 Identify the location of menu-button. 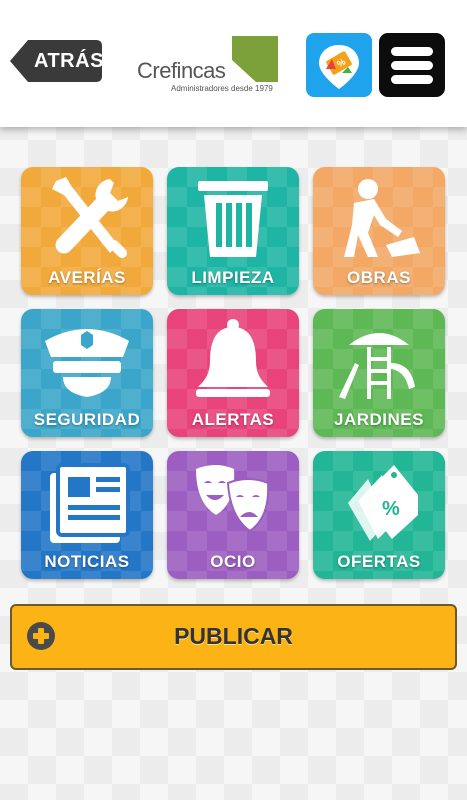
(412, 65).